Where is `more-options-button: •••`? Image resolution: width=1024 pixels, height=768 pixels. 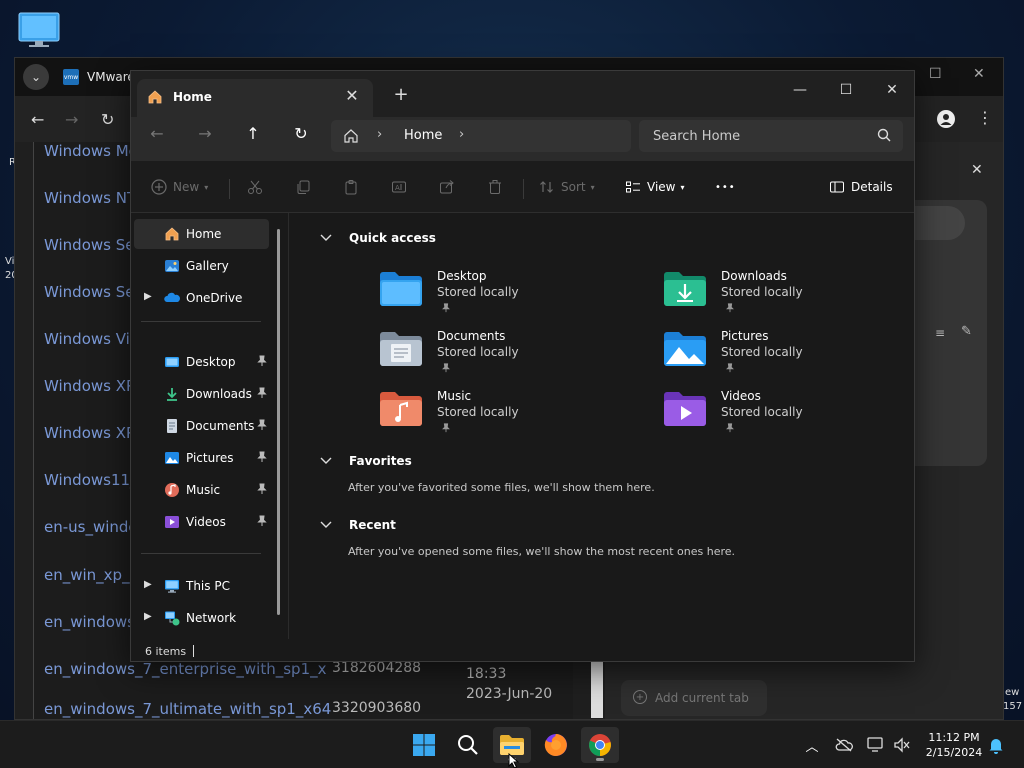 more-options-button: ••• is located at coordinates (725, 187).